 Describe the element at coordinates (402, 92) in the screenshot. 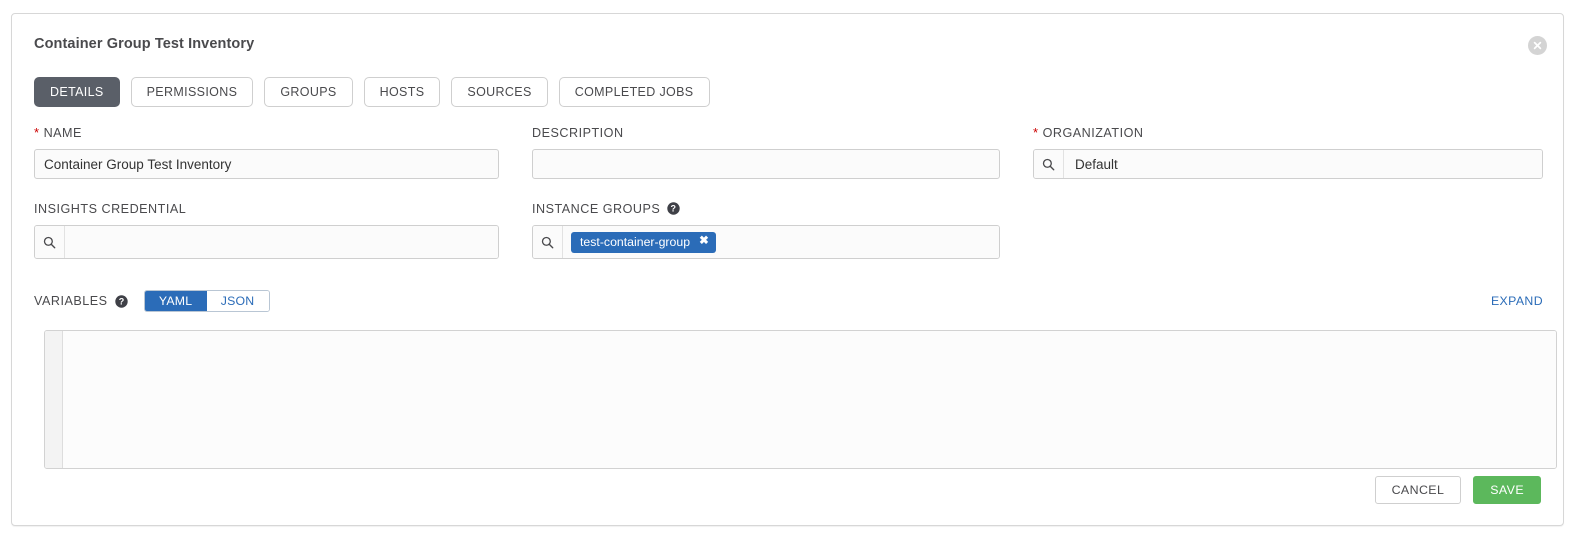

I see `tab-hosts: HOSTS` at that location.